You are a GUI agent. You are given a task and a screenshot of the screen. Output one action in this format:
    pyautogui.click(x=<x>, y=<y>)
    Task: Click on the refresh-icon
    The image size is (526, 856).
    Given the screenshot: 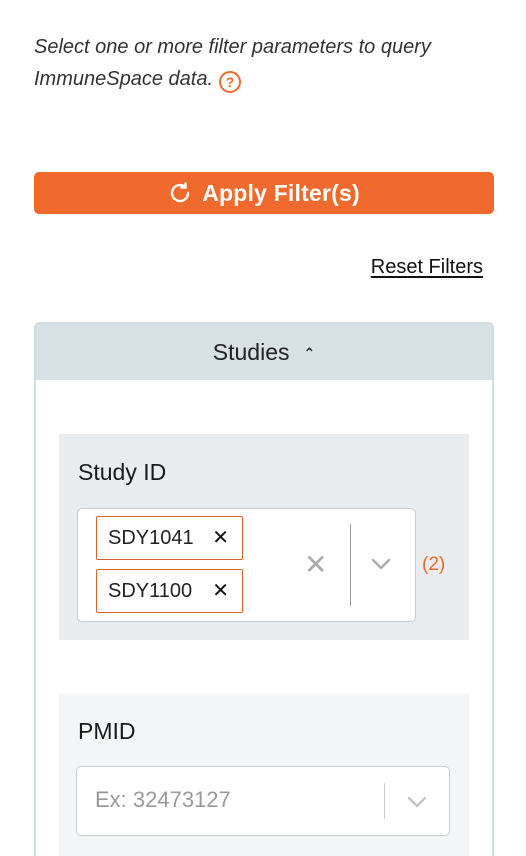 What is the action you would take?
    pyautogui.click(x=180, y=192)
    